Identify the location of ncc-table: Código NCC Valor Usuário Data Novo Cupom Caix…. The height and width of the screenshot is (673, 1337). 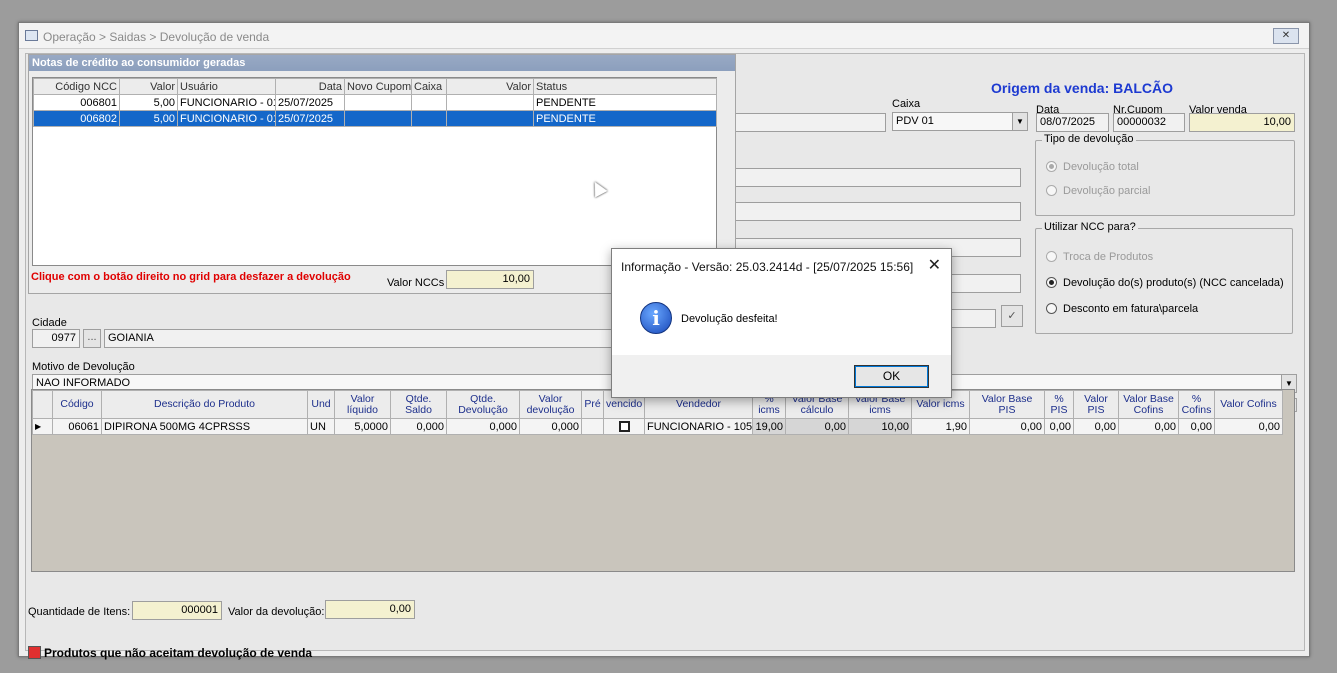
(375, 102).